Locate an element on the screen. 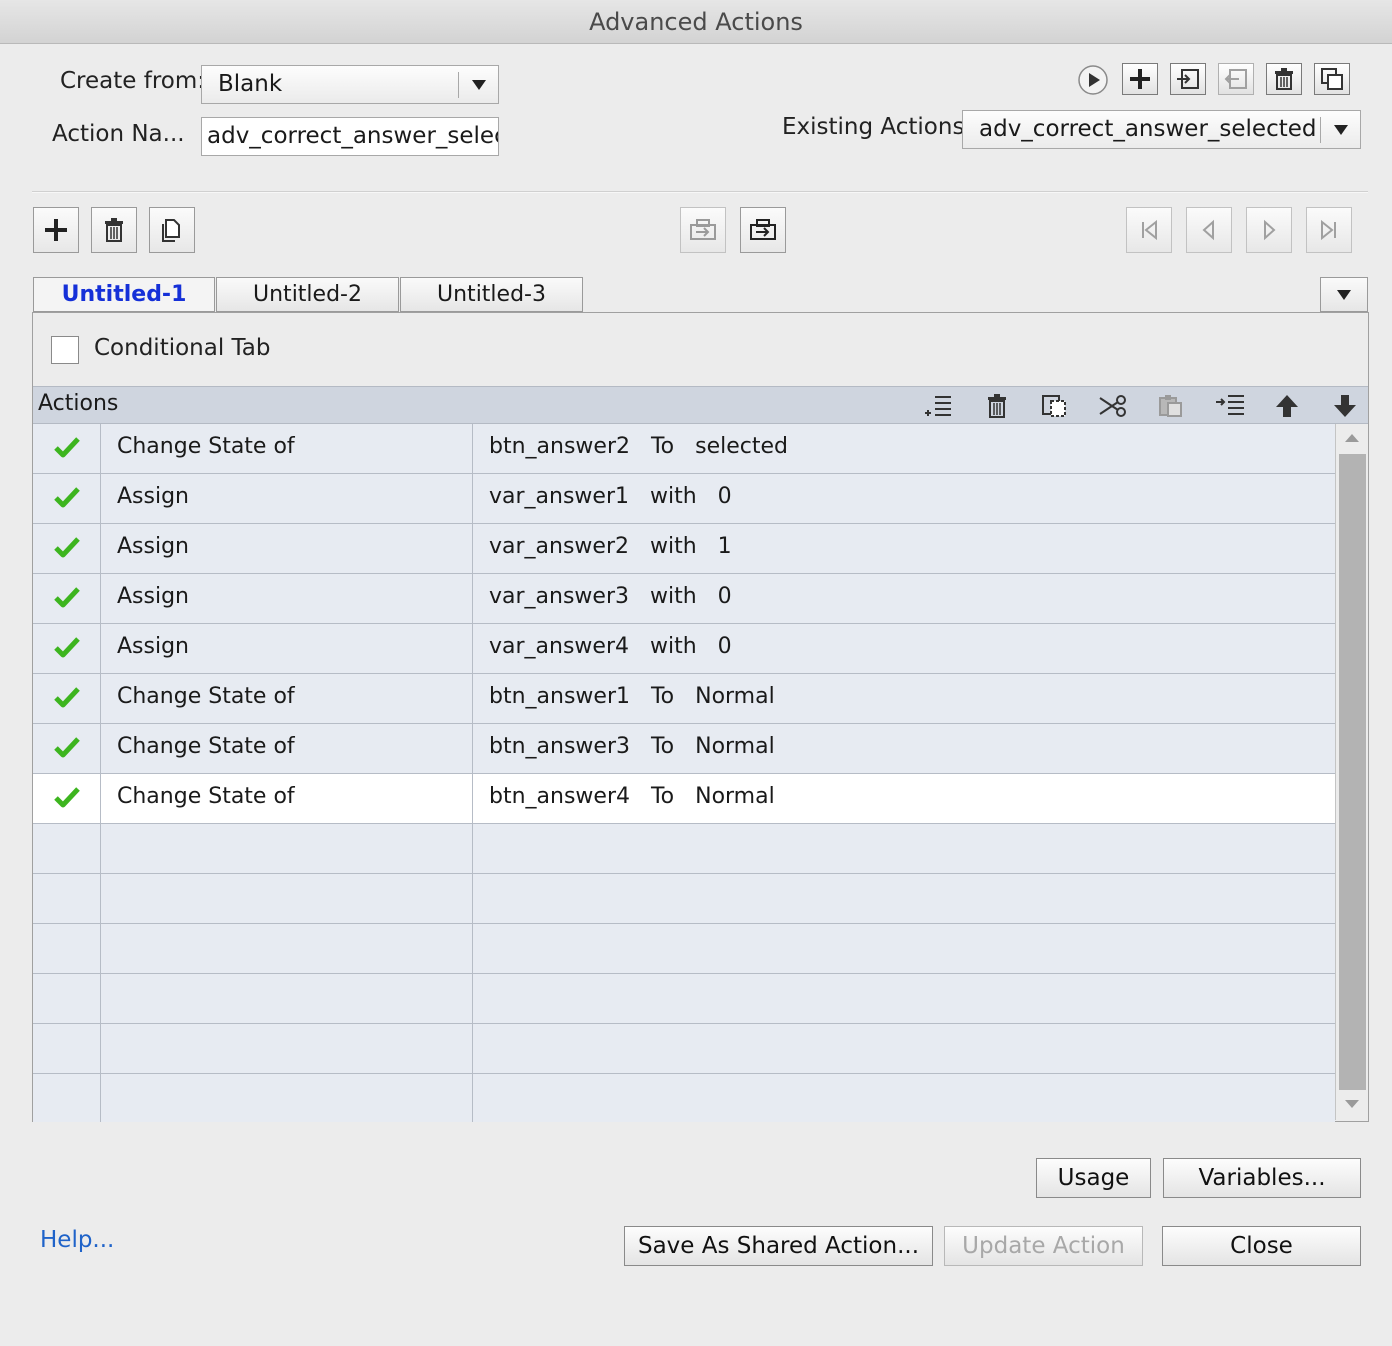  tab-untitled-3: Untitled-3 is located at coordinates (491, 294).